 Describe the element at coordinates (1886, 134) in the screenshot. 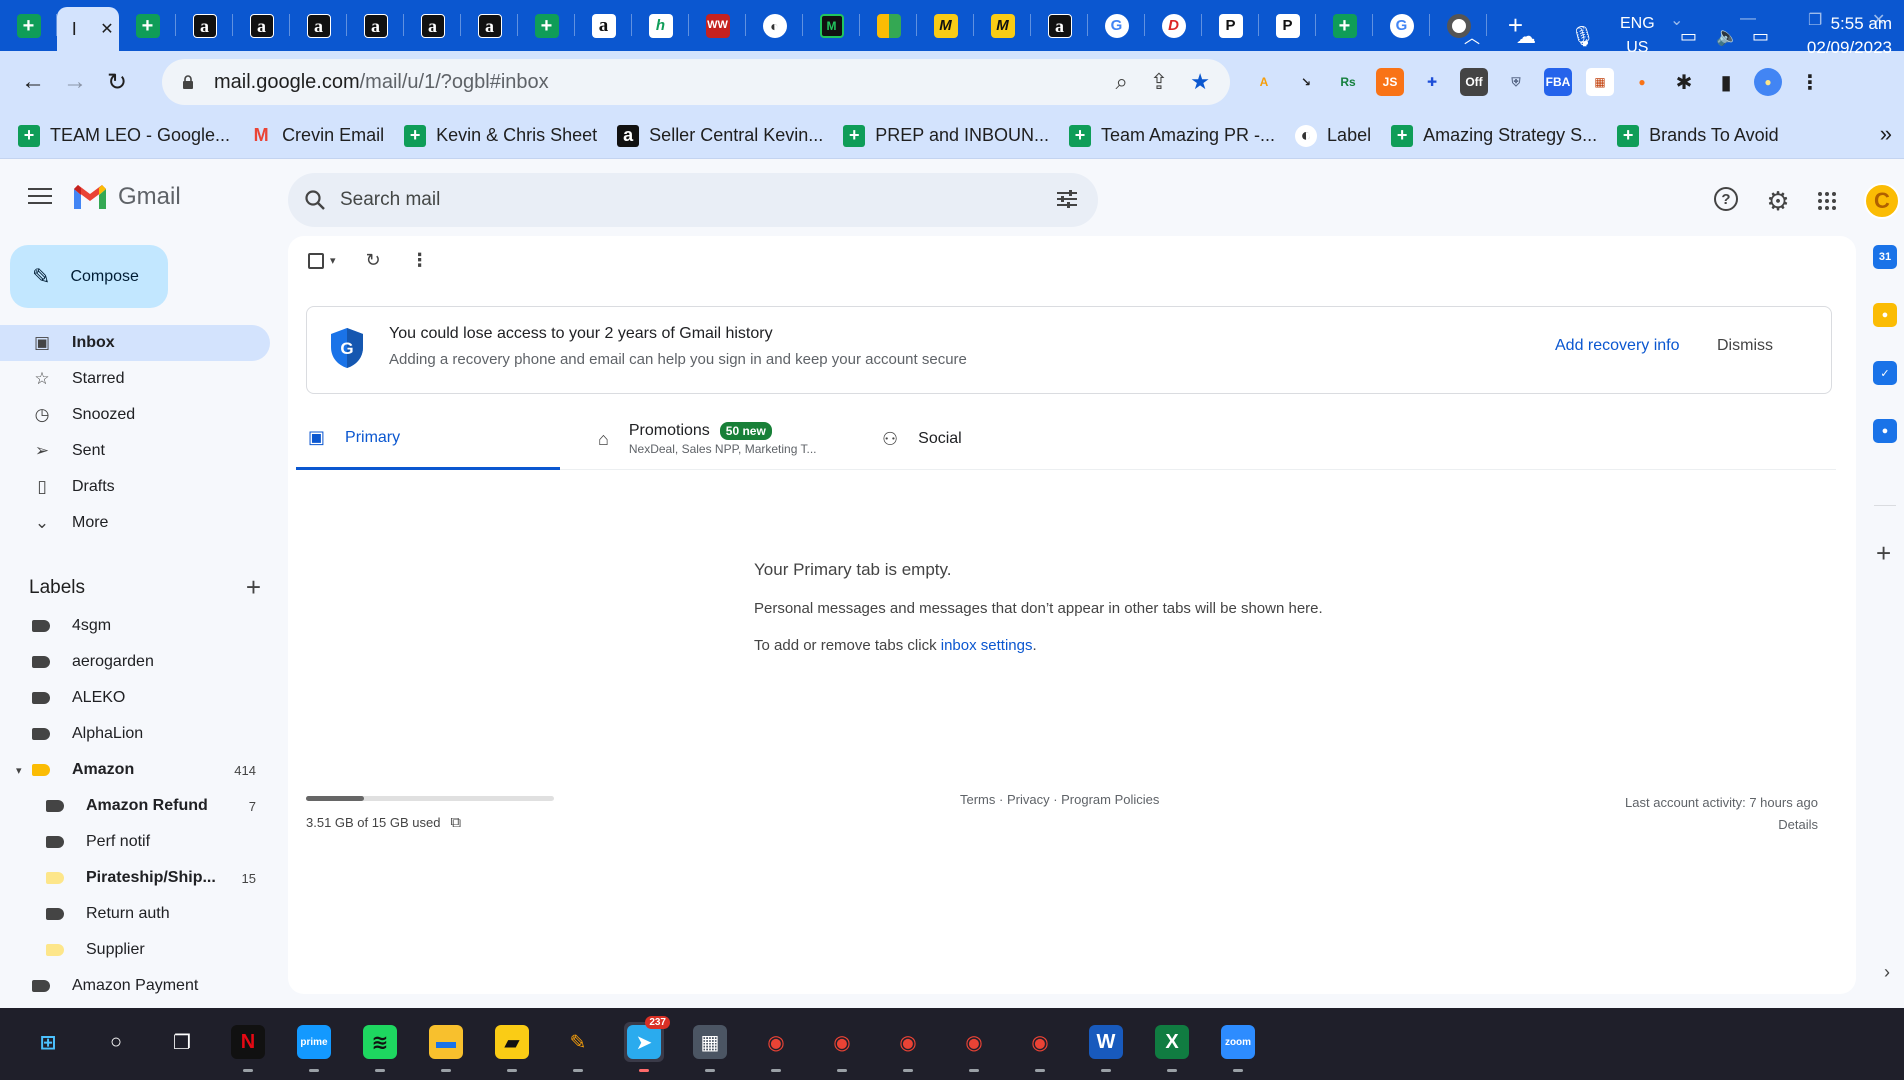

I see `bookmarks-overflow-button: »` at that location.